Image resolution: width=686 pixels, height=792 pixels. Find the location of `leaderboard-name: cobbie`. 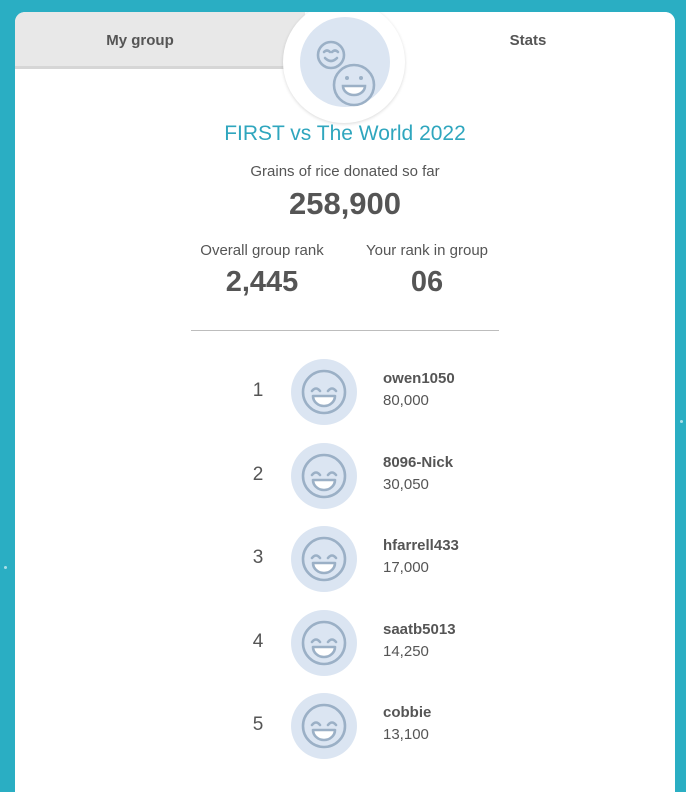

leaderboard-name: cobbie is located at coordinates (407, 712).